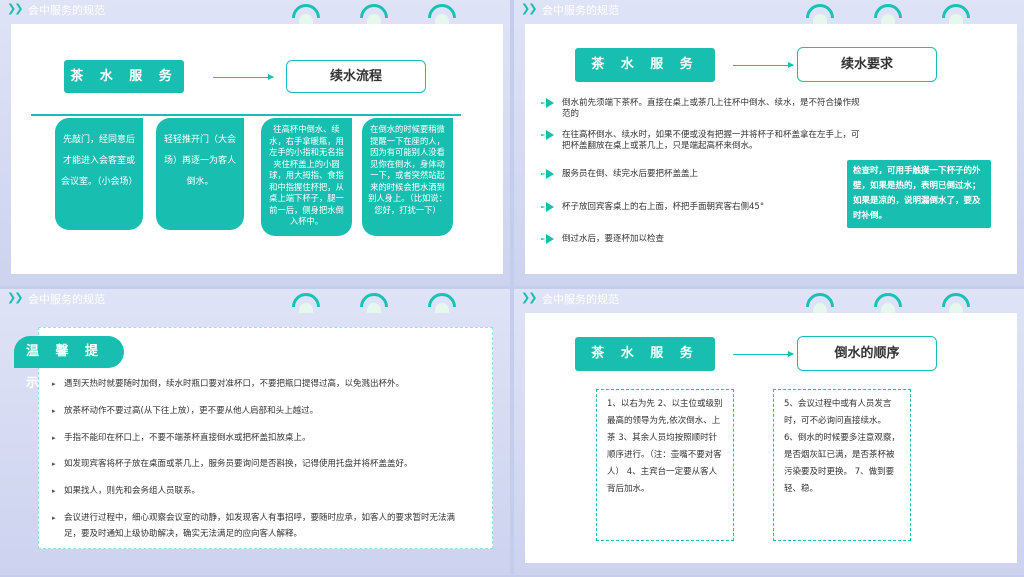 The height and width of the screenshot is (577, 1024). I want to click on tips-tag: 温 馨 提 示, so click(69, 363).